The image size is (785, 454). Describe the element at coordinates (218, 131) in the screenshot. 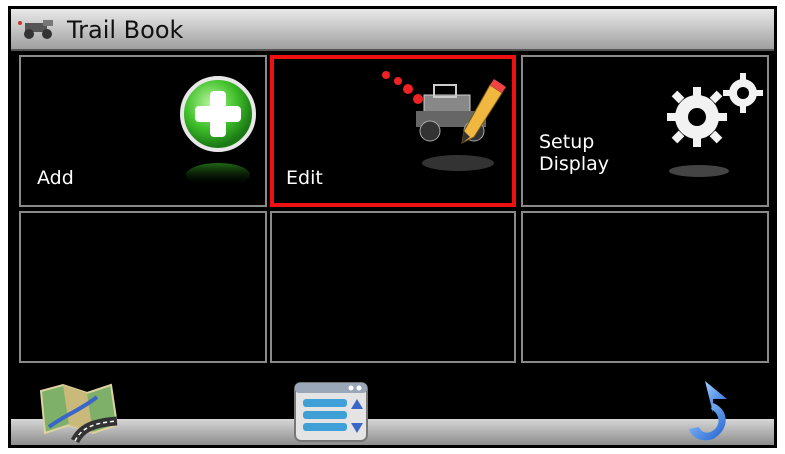

I see `plus-icon` at that location.